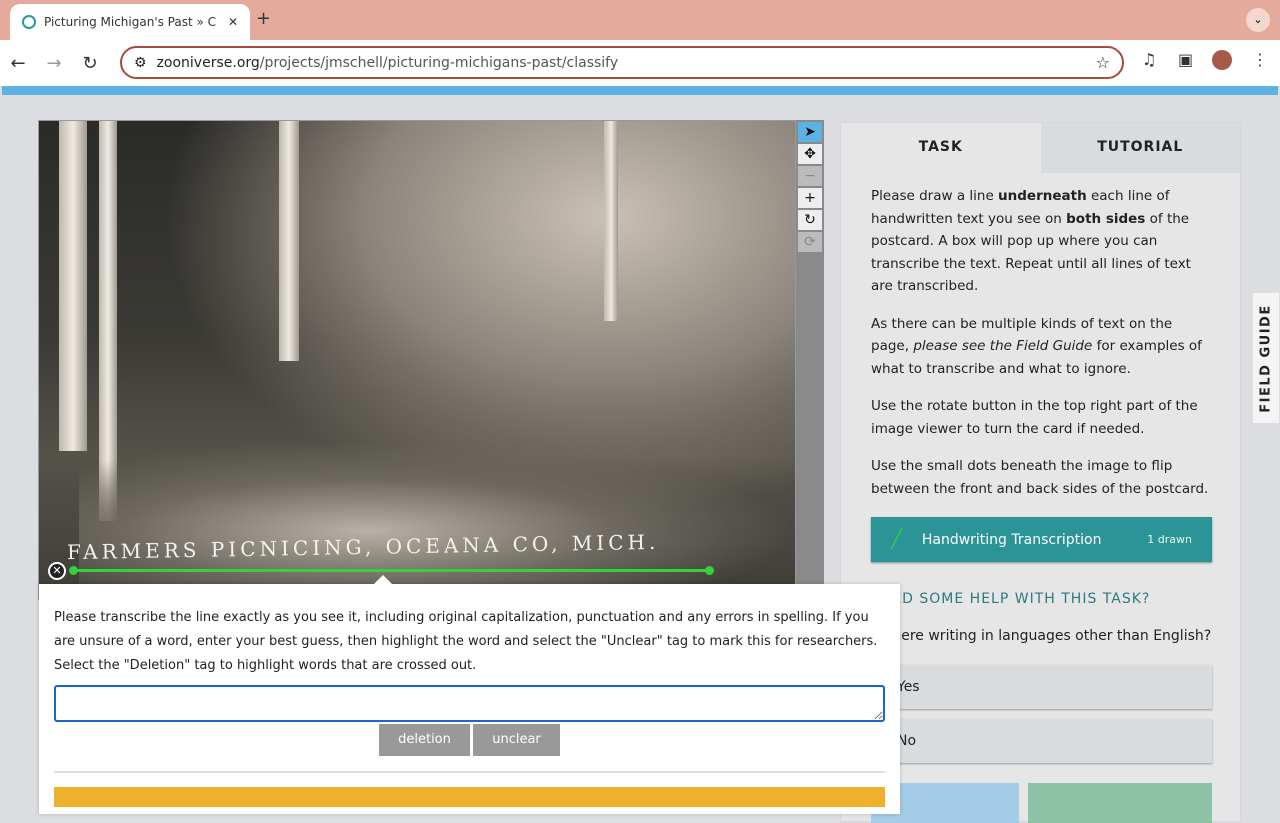 The image size is (1280, 823). Describe the element at coordinates (424, 740) in the screenshot. I see `deletion-tag-button: deletion` at that location.